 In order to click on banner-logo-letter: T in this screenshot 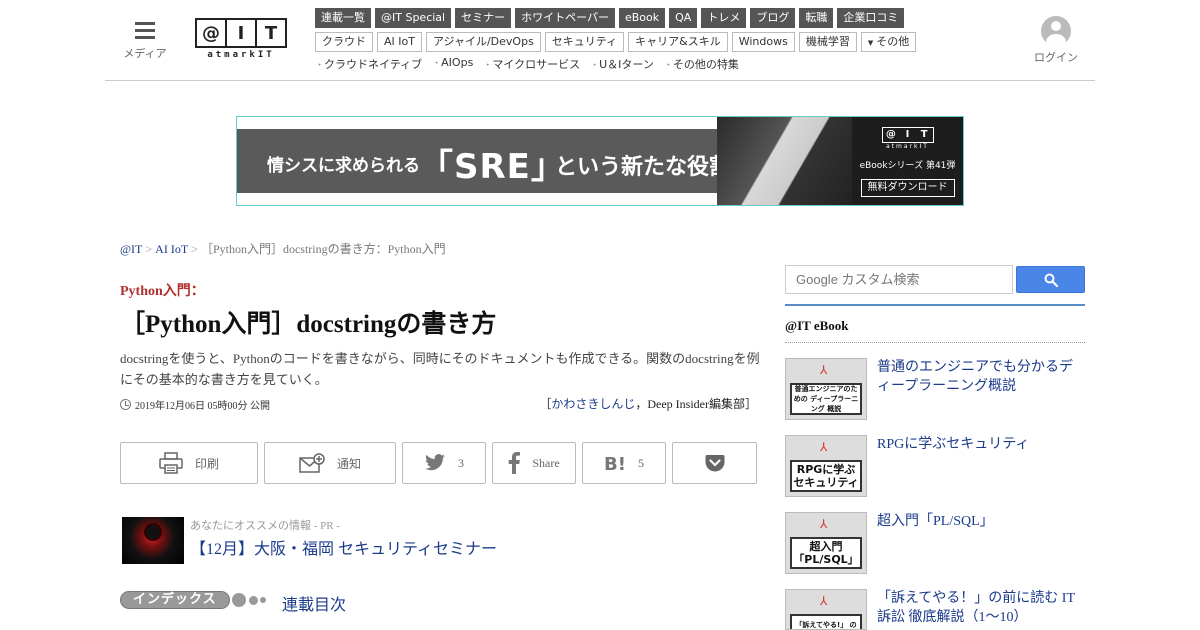, I will do `click(924, 134)`.